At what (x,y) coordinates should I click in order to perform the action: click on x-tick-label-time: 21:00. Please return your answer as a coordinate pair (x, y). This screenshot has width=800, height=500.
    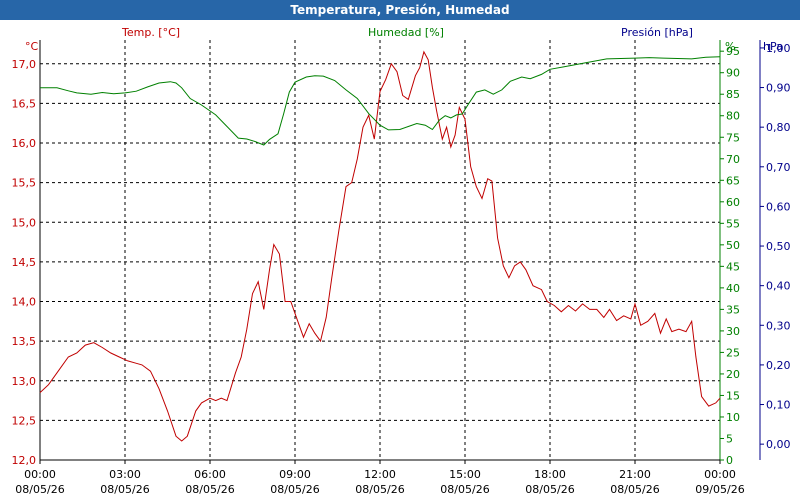
    Looking at the image, I should click on (635, 474).